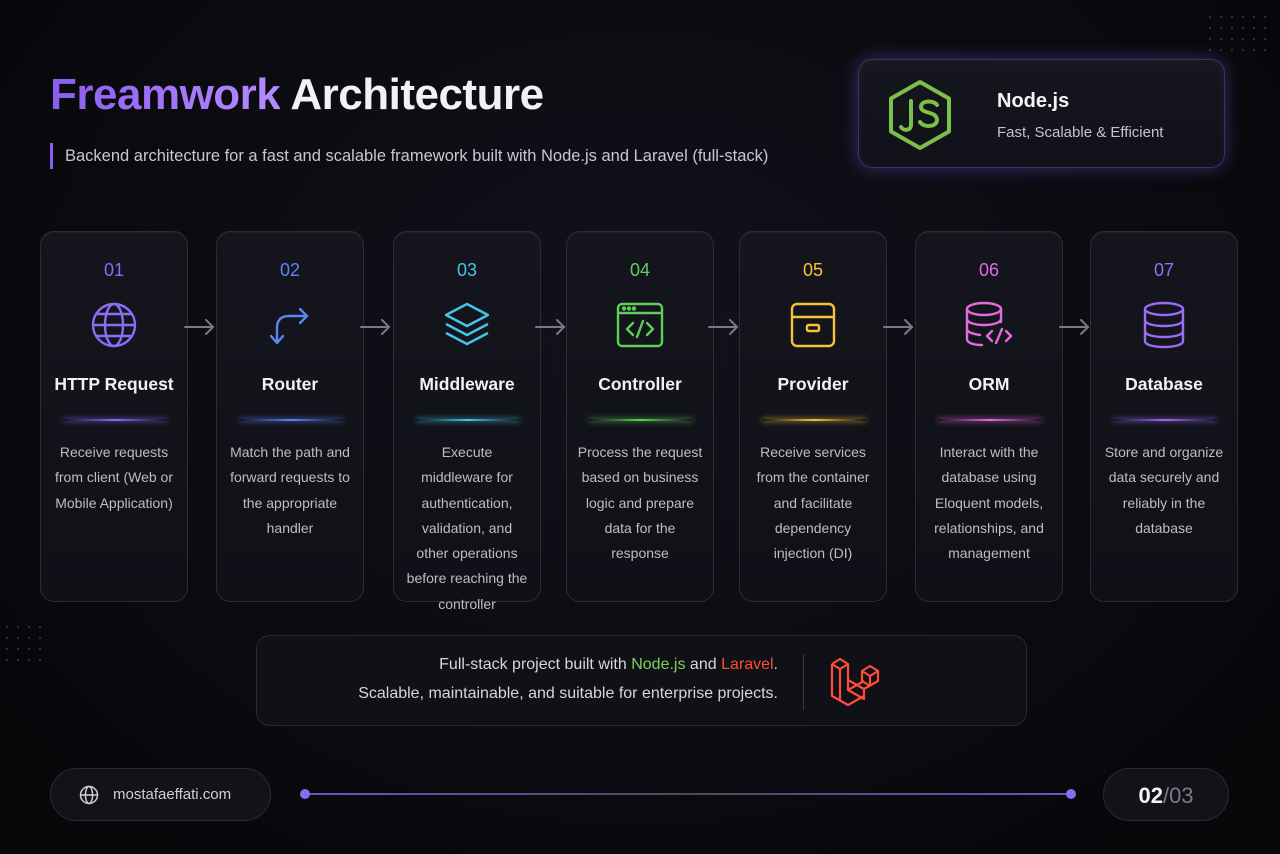 The image size is (1280, 854). What do you see at coordinates (114, 384) in the screenshot?
I see `step-name: HTTP Request` at bounding box center [114, 384].